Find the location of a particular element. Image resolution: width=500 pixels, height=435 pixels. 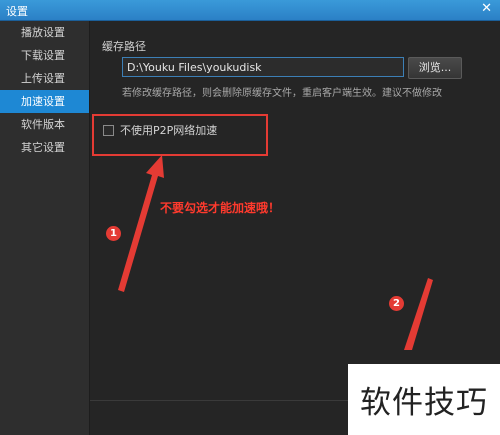

sidebar-item-upload: 上传设置 is located at coordinates (44, 78).